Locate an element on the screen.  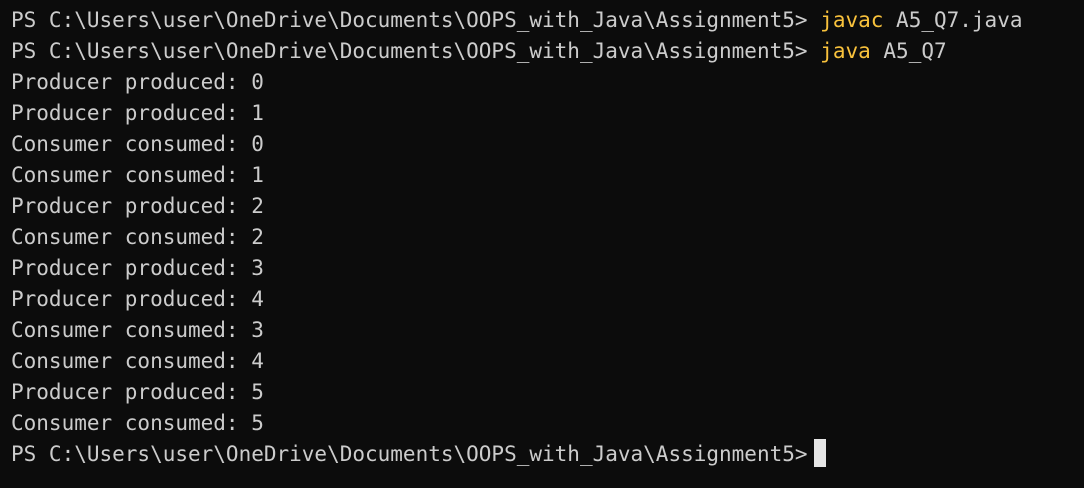
command-args: A5_Q7.java is located at coordinates (959, 20).